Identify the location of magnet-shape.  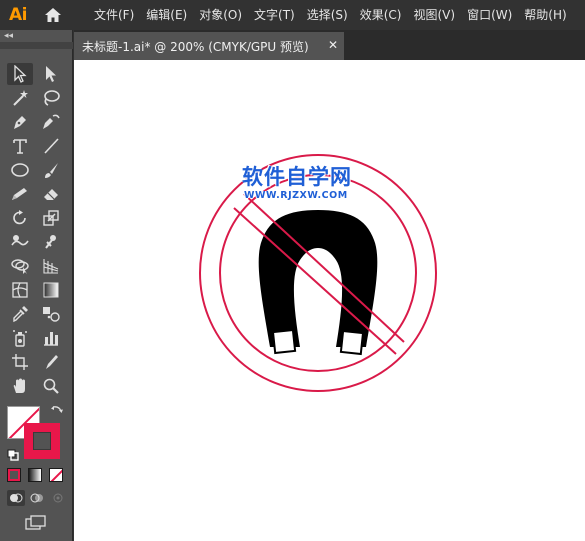
(318, 278).